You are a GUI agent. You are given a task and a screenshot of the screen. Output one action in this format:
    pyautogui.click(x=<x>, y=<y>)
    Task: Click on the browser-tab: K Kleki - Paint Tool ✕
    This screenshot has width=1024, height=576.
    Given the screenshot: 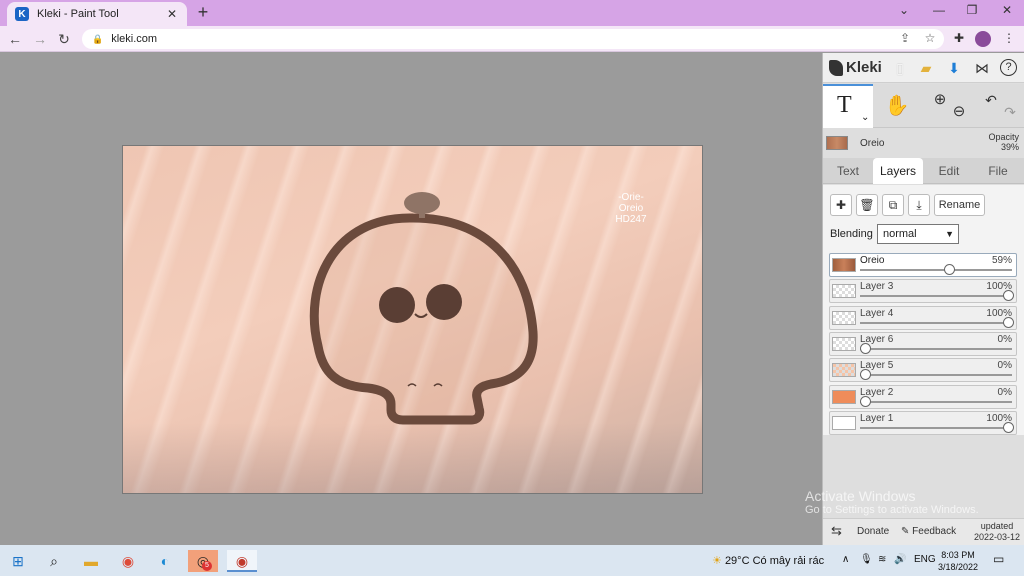 What is the action you would take?
    pyautogui.click(x=97, y=14)
    